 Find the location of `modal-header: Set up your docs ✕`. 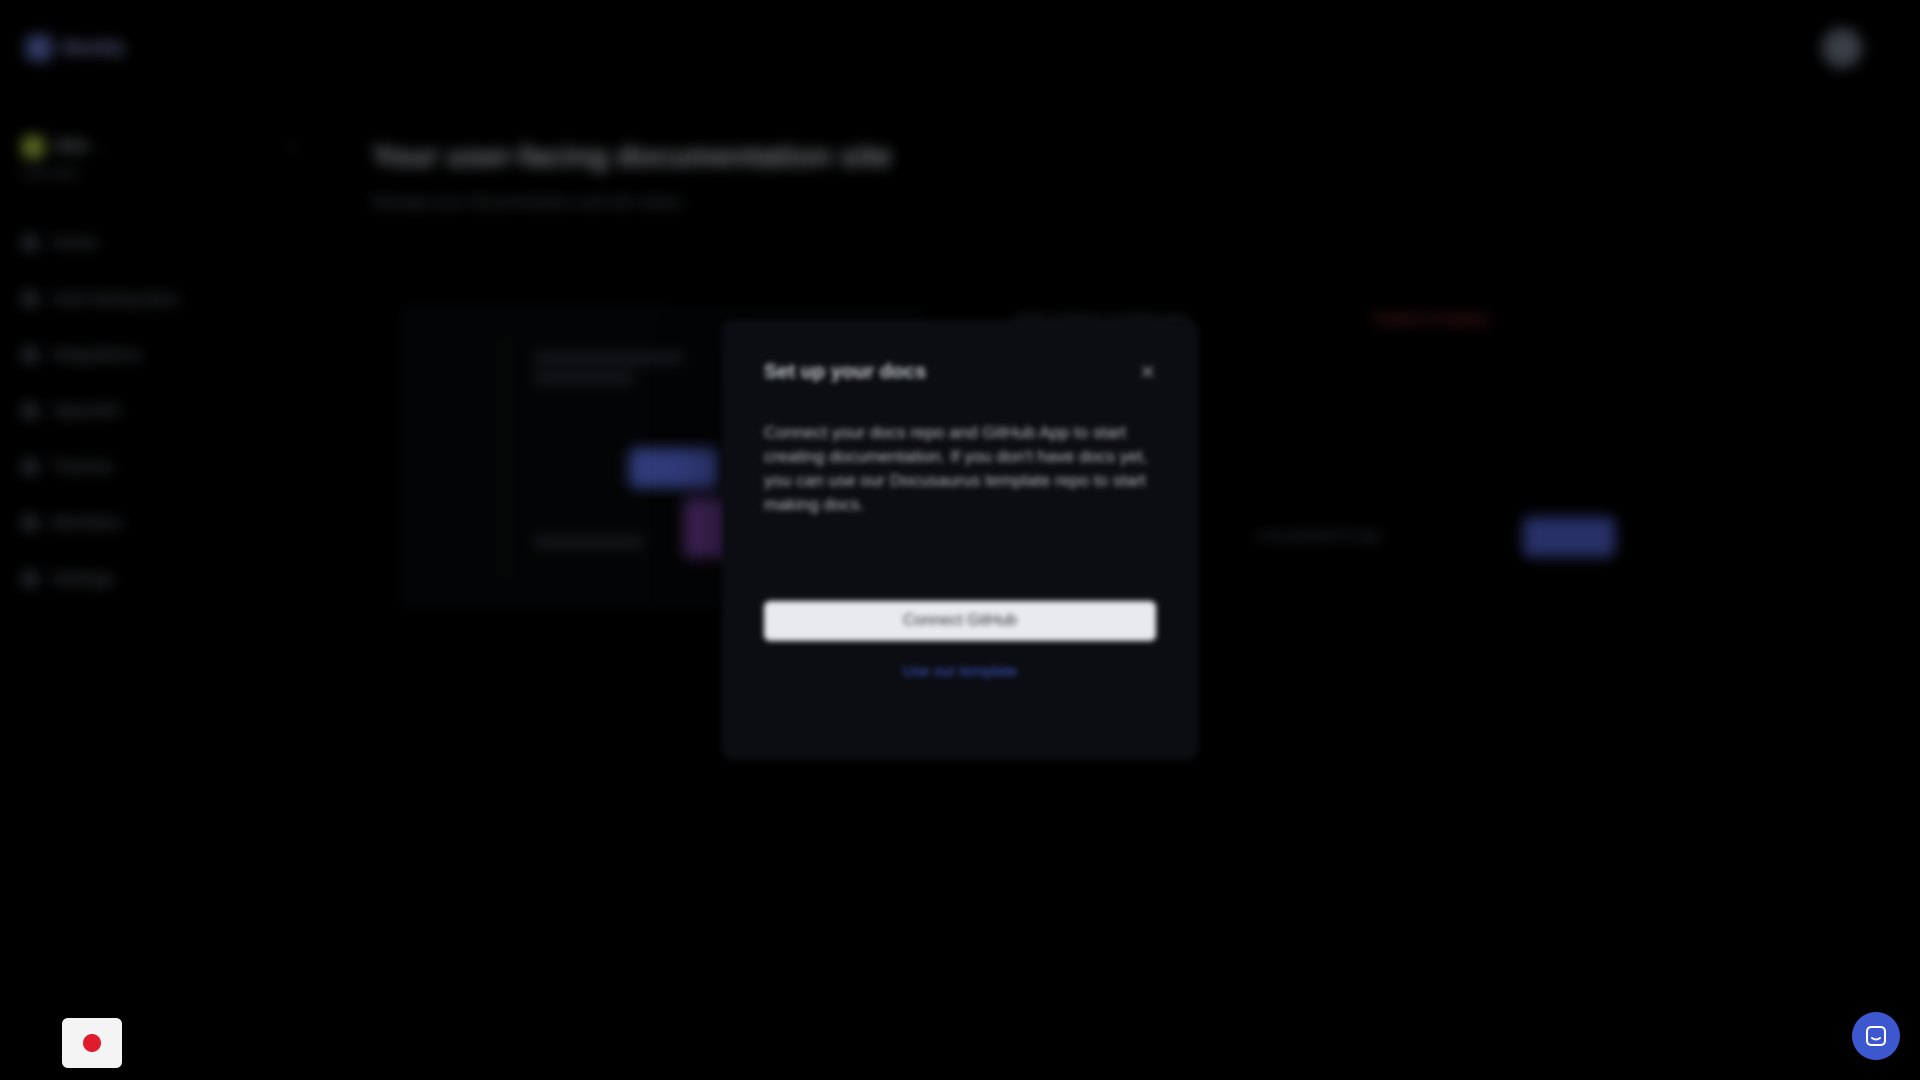

modal-header: Set up your docs ✕ is located at coordinates (960, 372).